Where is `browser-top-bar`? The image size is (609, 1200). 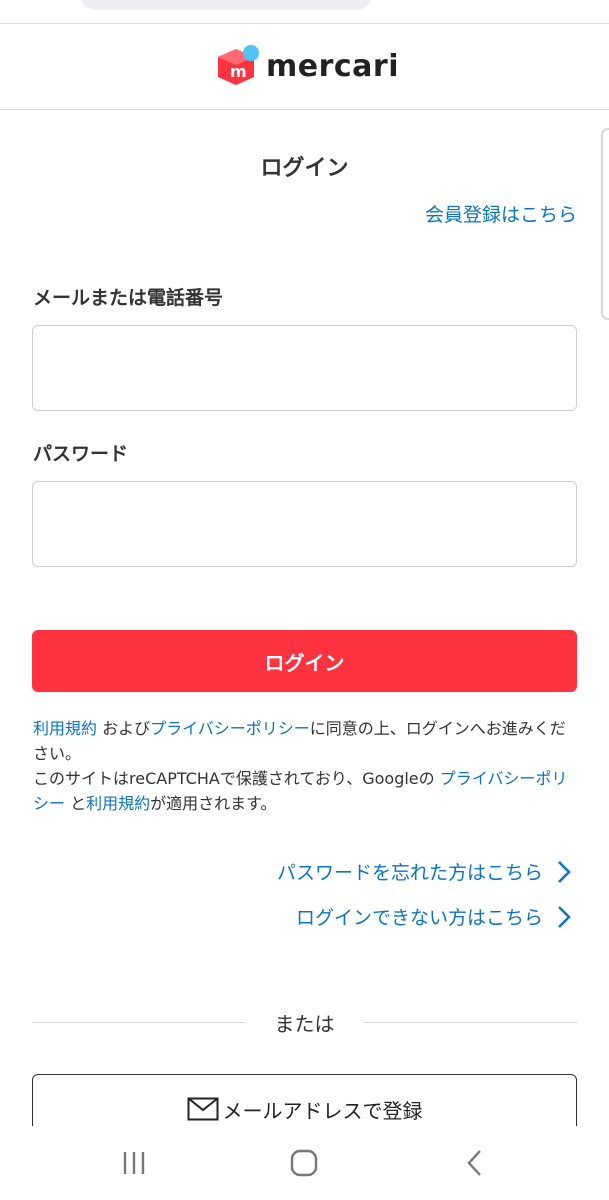 browser-top-bar is located at coordinates (304, 12).